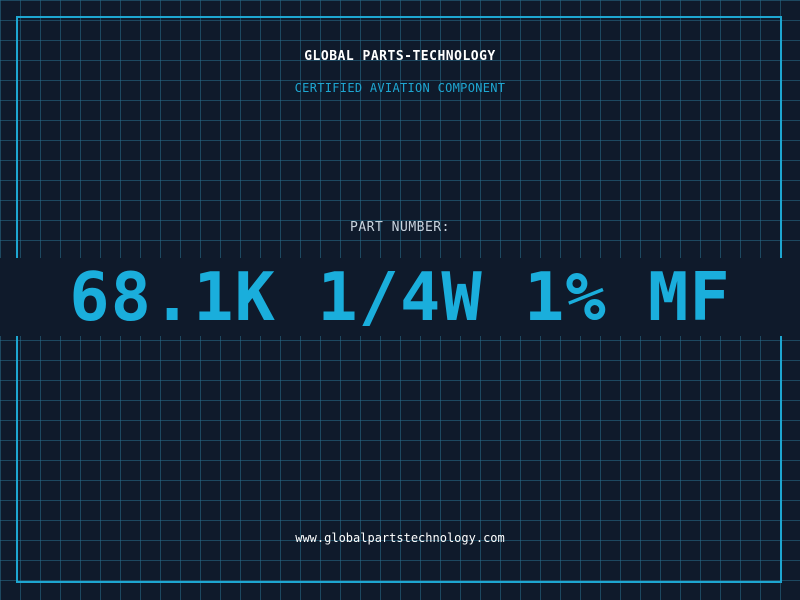 The image size is (800, 600). I want to click on website-link: www.globalpartstechnology.com, so click(400, 538).